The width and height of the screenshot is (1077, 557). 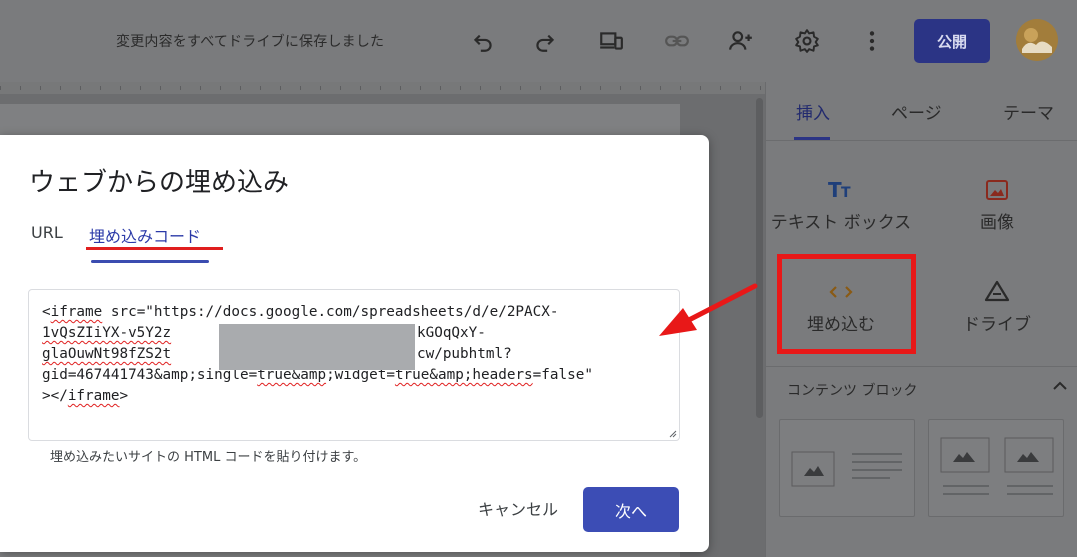 What do you see at coordinates (997, 190) in the screenshot?
I see `image-icon` at bounding box center [997, 190].